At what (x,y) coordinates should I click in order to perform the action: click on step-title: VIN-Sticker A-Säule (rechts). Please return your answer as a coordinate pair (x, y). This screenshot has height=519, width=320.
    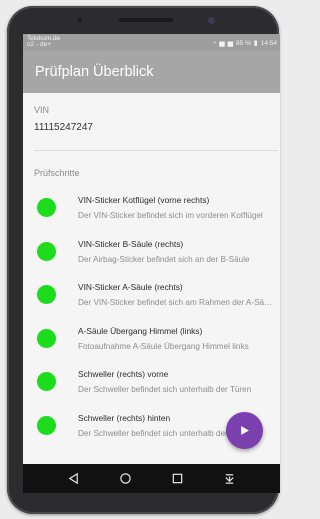
    Looking at the image, I should click on (130, 287).